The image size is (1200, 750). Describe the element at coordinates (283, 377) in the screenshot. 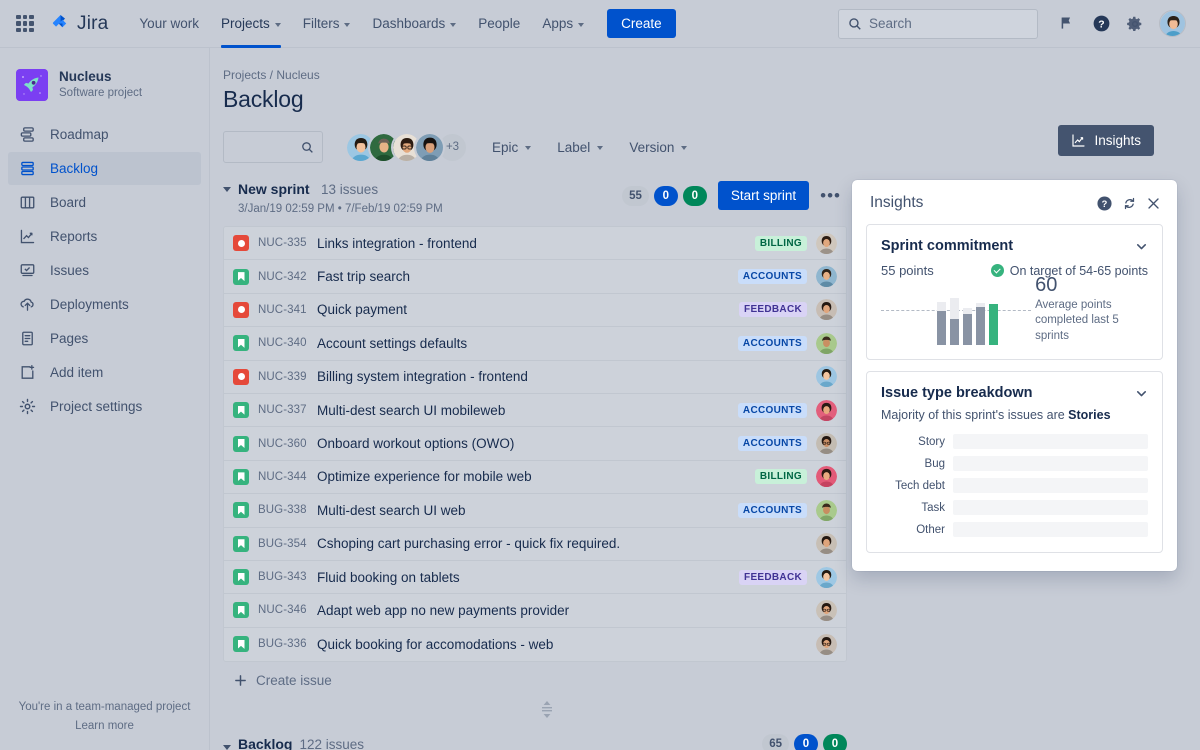

I see `issue-key: NUC-339` at that location.